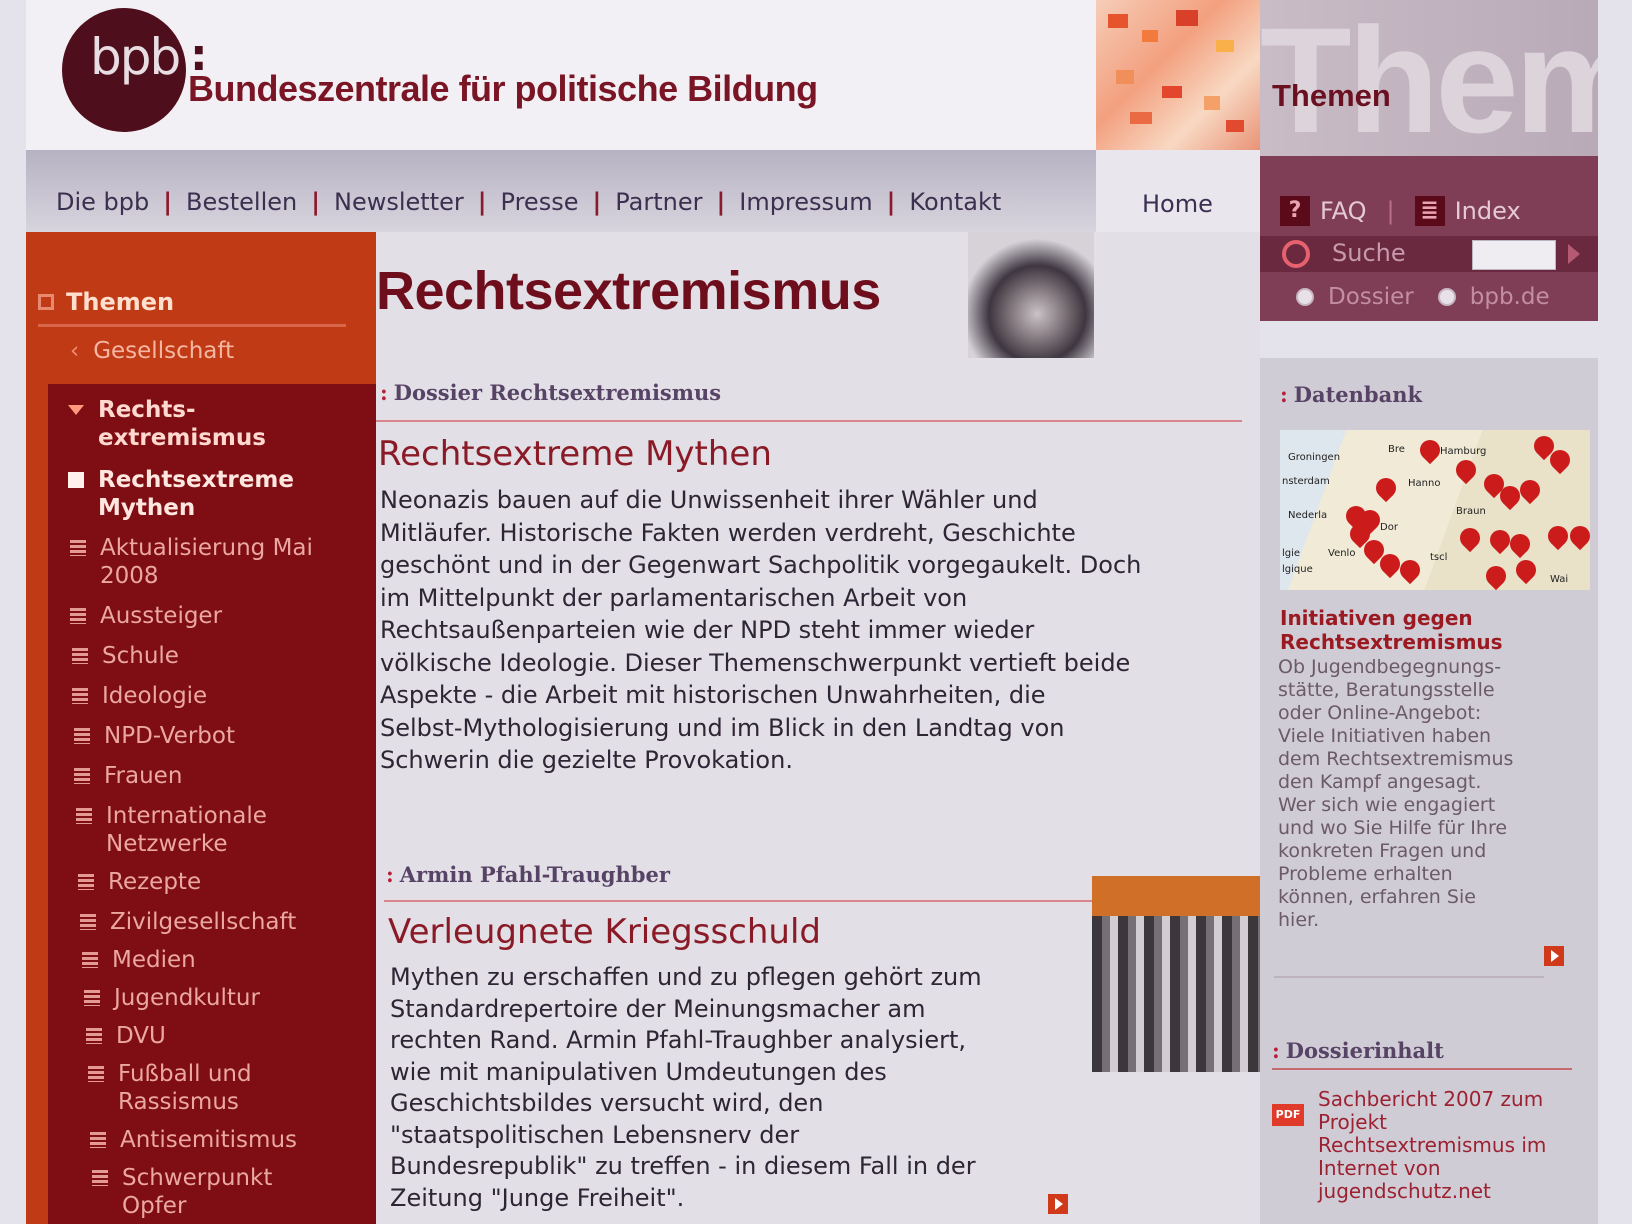  Describe the element at coordinates (1430, 630) in the screenshot. I see `initiatives-title: Initiativen gegen Rechtsextremismus` at that location.